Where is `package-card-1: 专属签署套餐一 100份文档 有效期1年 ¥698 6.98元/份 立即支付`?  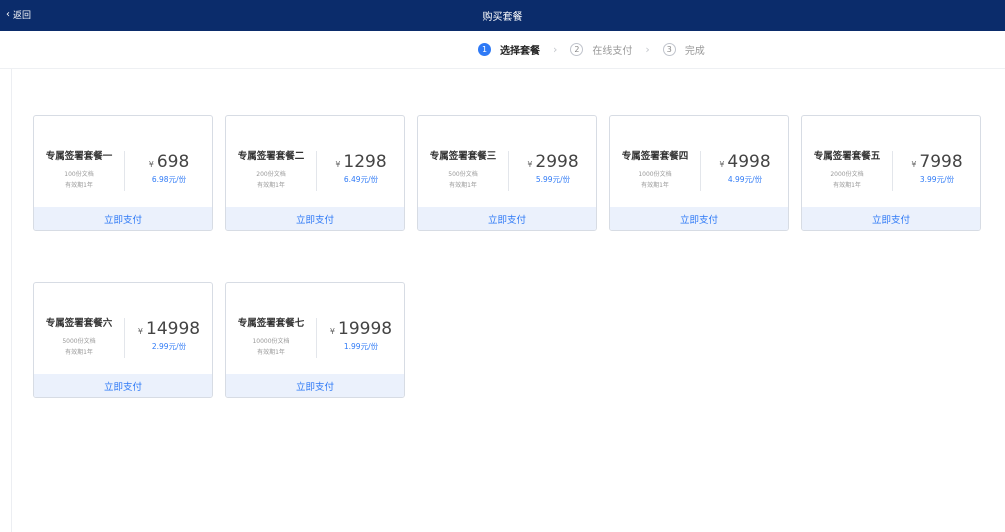 package-card-1: 专属签署套餐一 100份文档 有效期1年 ¥698 6.98元/份 立即支付 is located at coordinates (123, 173).